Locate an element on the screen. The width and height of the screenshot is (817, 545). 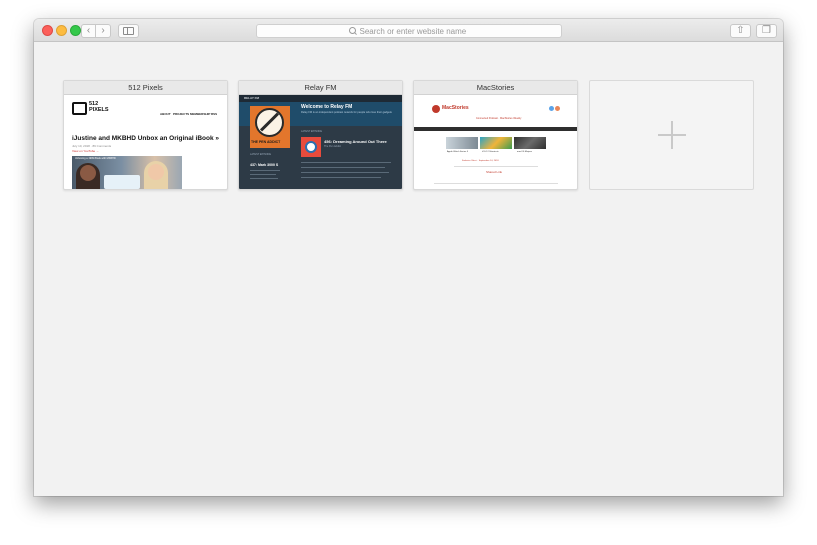
chevron-right-icon: › is located at coordinates (103, 30).